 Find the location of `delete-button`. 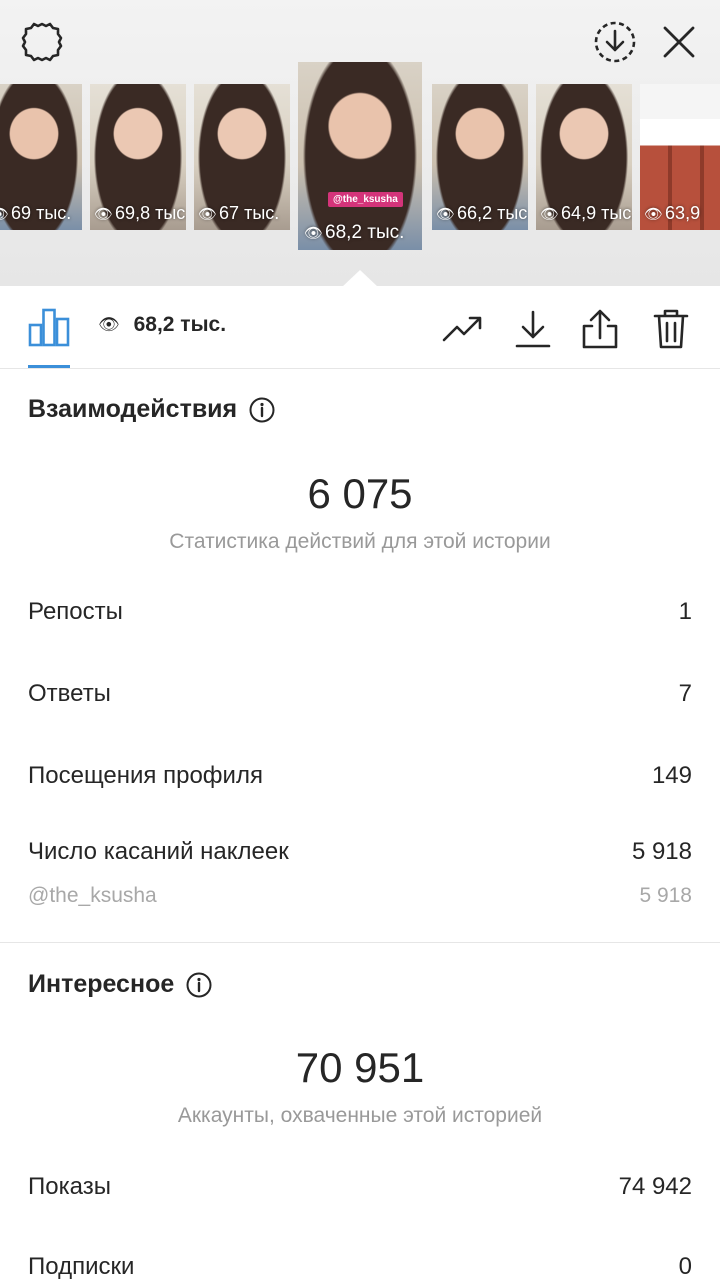

delete-button is located at coordinates (671, 329).